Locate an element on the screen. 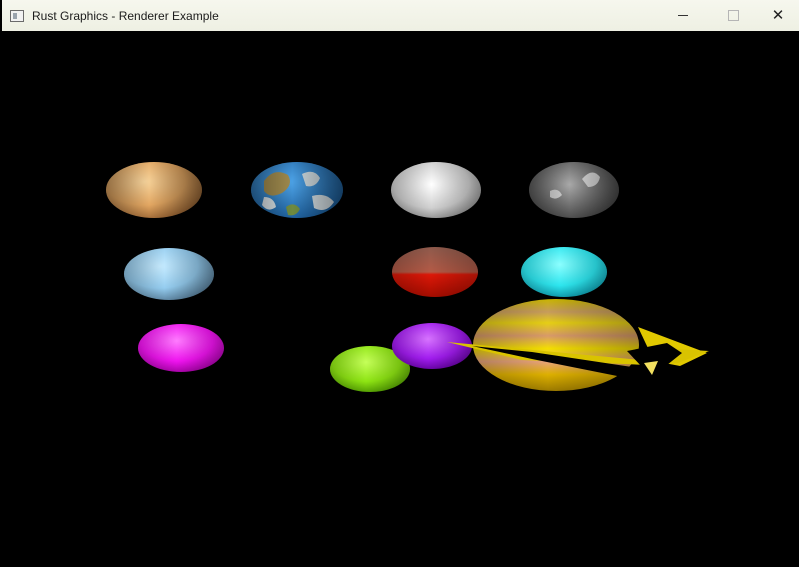 This screenshot has height=567, width=799. planet-mercury is located at coordinates (154, 190).